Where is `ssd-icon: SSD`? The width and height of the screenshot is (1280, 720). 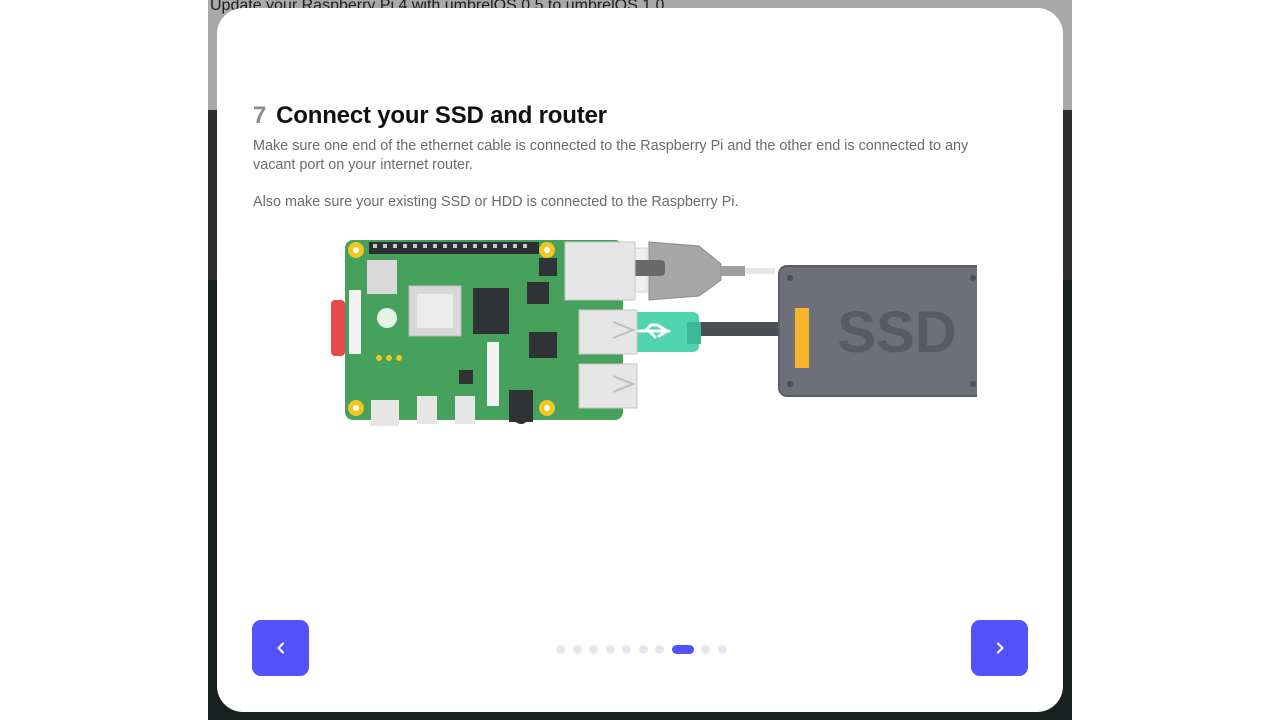 ssd-icon: SSD is located at coordinates (877, 331).